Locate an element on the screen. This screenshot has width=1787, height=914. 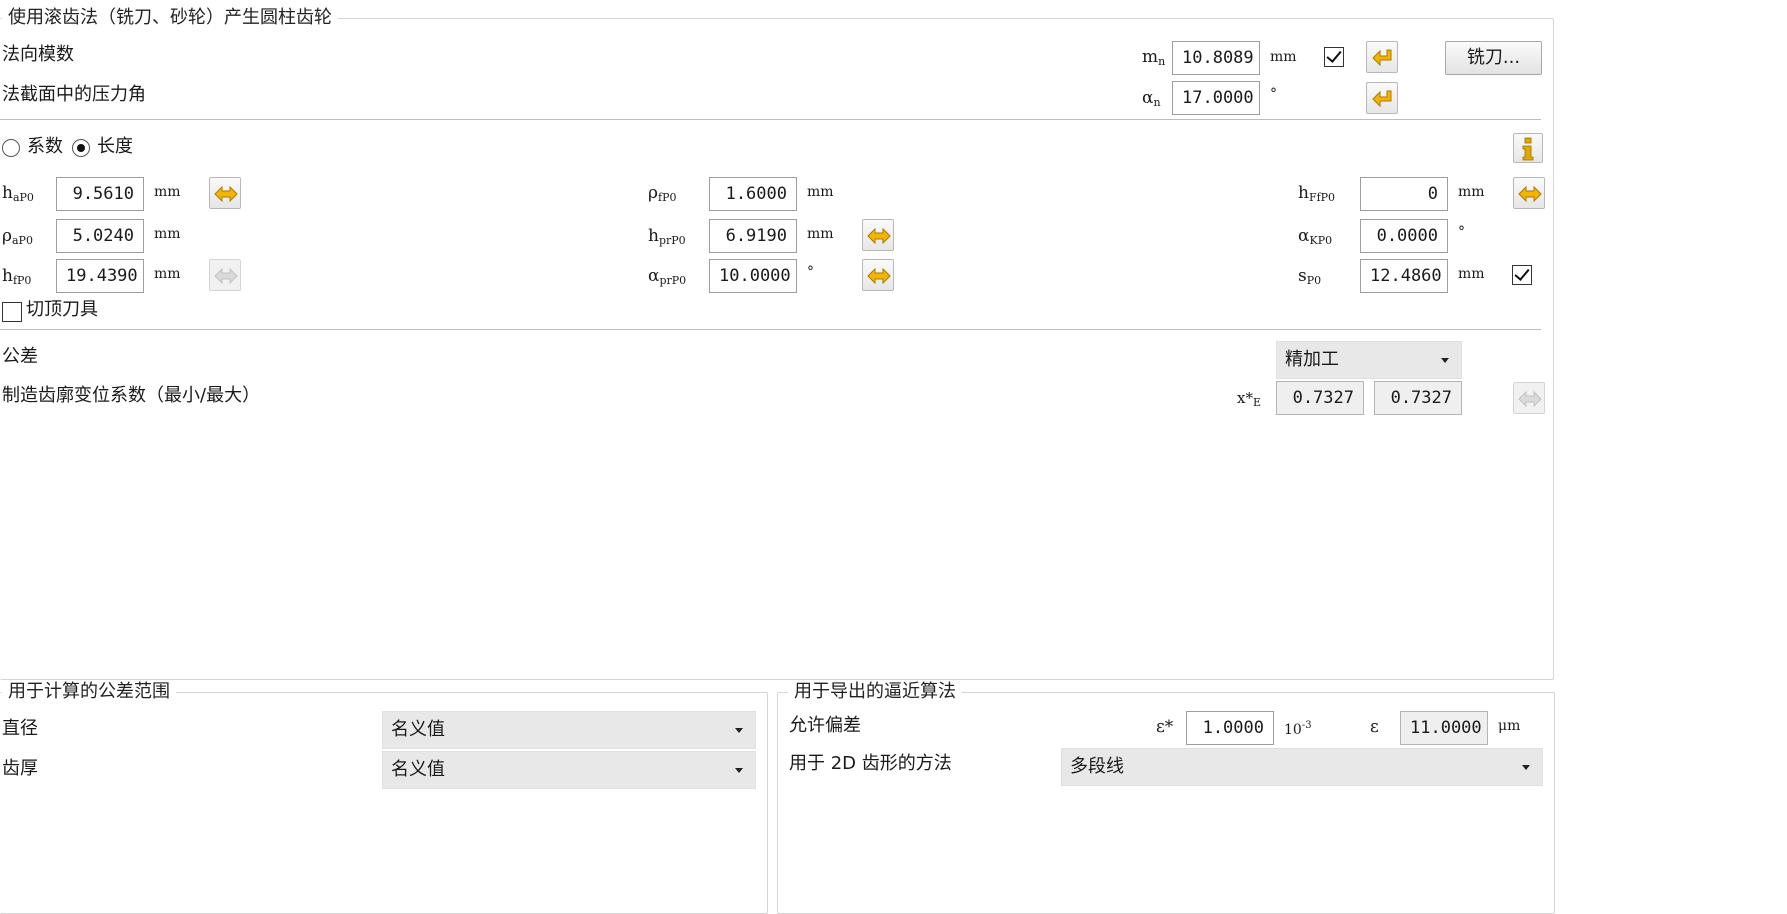
hFfP0-unit: mm is located at coordinates (1471, 192).